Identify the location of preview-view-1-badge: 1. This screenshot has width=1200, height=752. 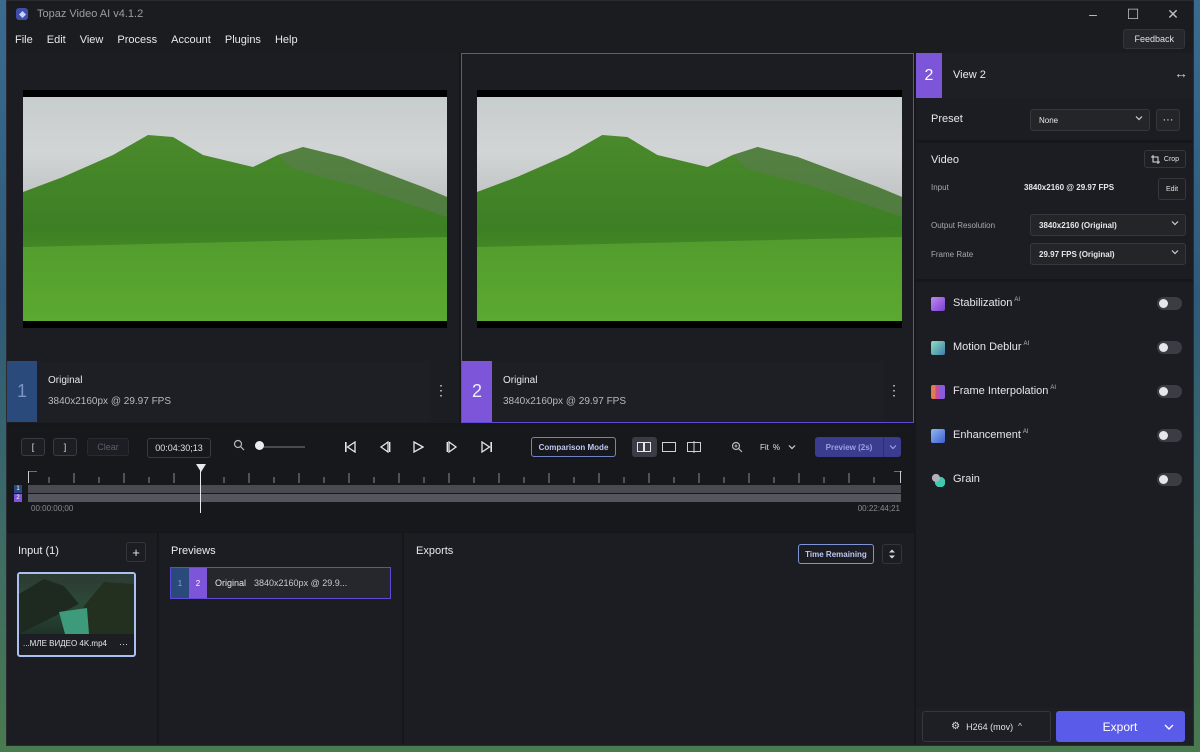
(180, 583).